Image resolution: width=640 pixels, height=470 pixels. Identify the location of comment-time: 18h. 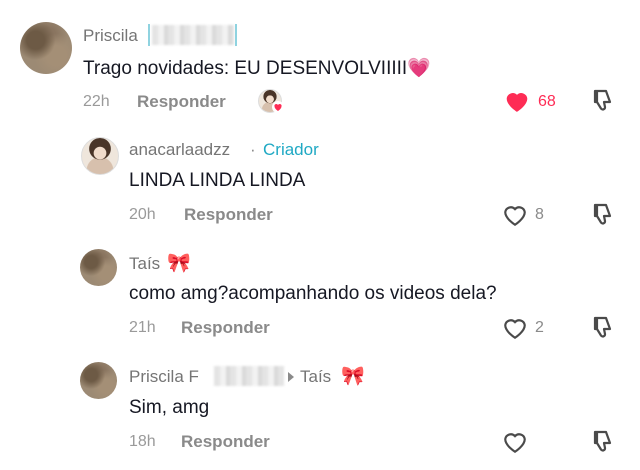
(142, 441).